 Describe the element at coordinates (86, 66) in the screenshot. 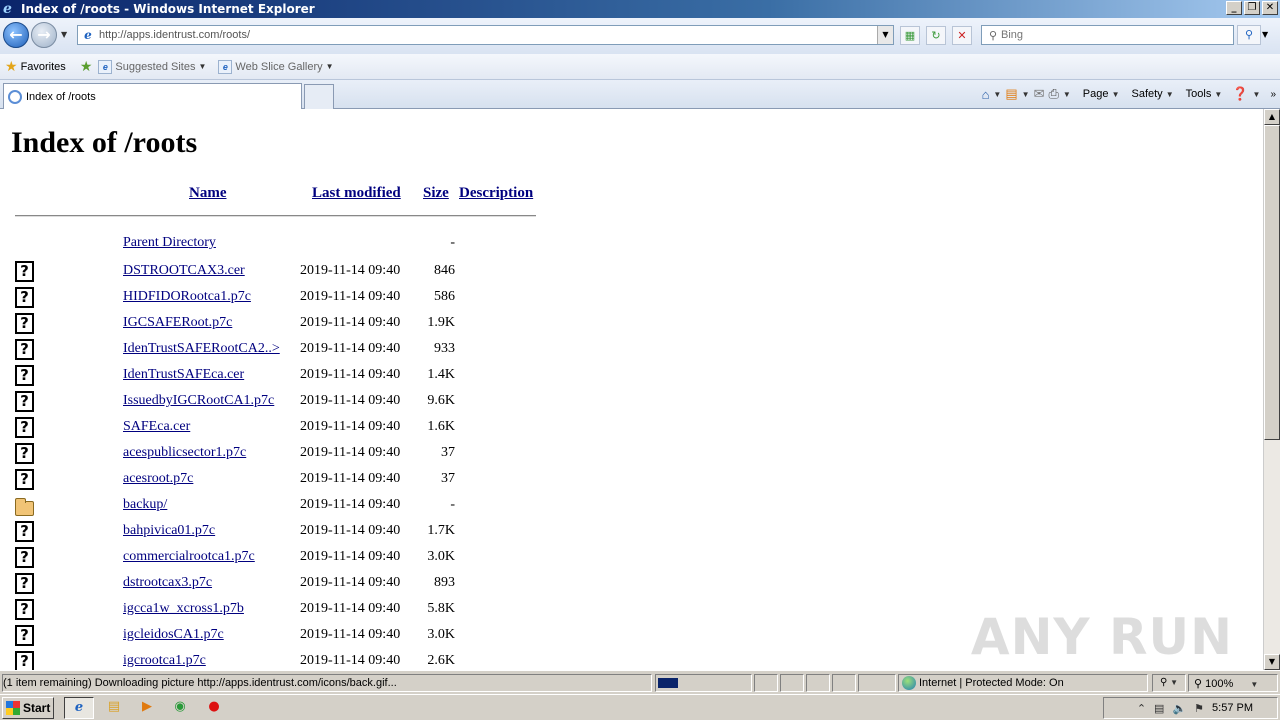

I see `add-to-favorites-bar-icon: ★` at that location.